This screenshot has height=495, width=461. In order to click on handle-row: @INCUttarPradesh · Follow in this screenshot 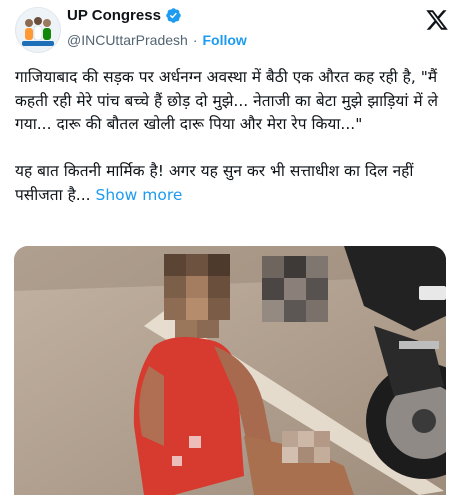, I will do `click(157, 40)`.